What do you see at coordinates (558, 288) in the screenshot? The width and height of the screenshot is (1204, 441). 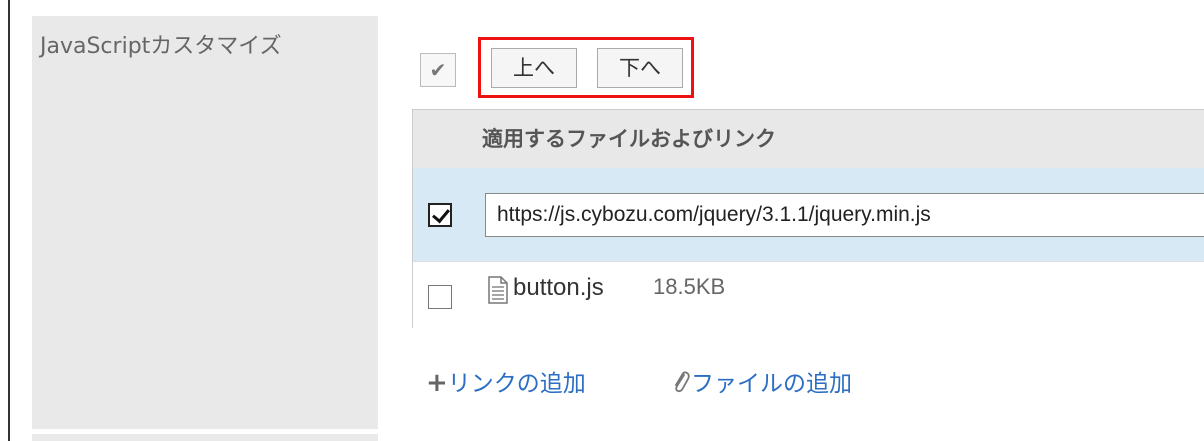 I see `file-name-link: button.js` at bounding box center [558, 288].